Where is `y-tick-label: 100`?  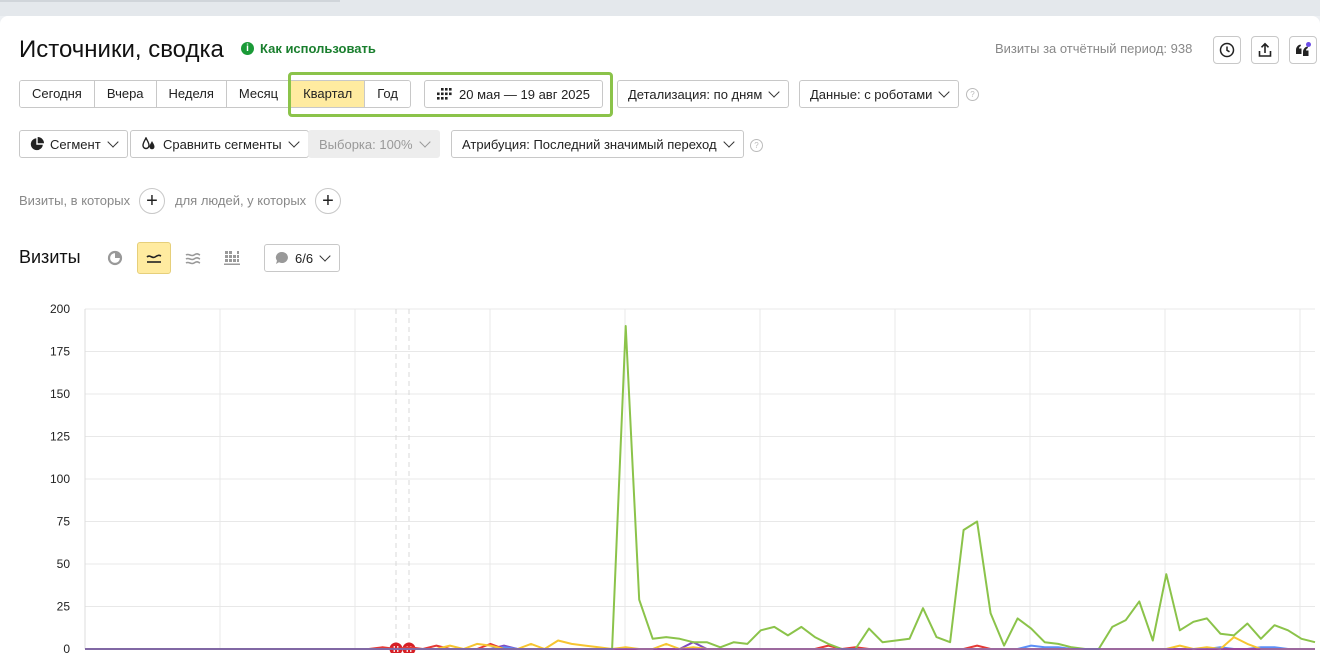
y-tick-label: 100 is located at coordinates (60, 479).